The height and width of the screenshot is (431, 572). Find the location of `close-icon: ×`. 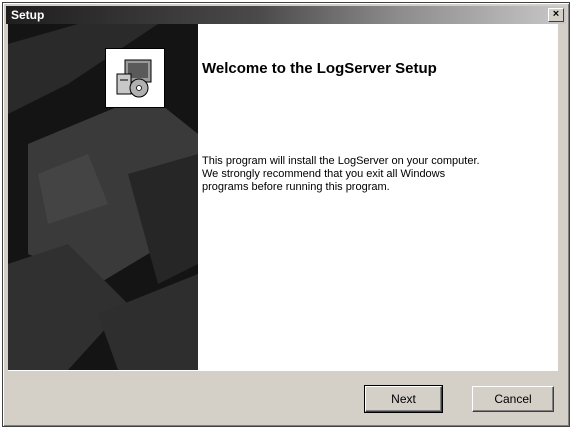

close-icon: × is located at coordinates (556, 14).